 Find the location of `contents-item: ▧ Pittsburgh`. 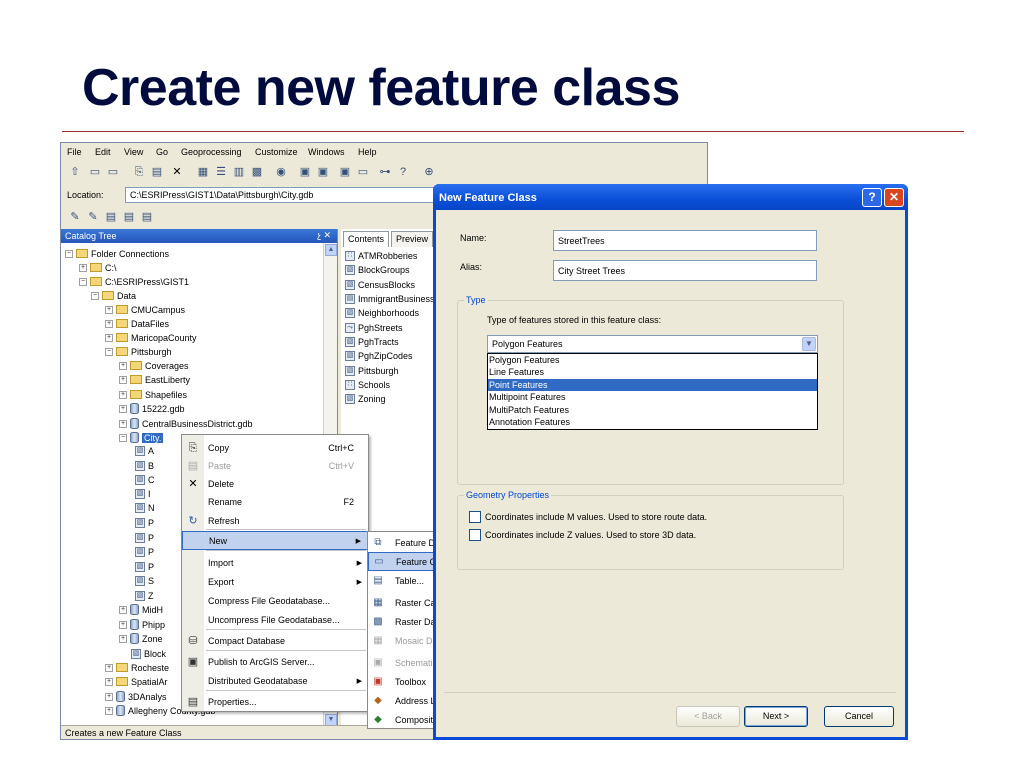

contents-item: ▧ Pittsburgh is located at coordinates (390, 370).